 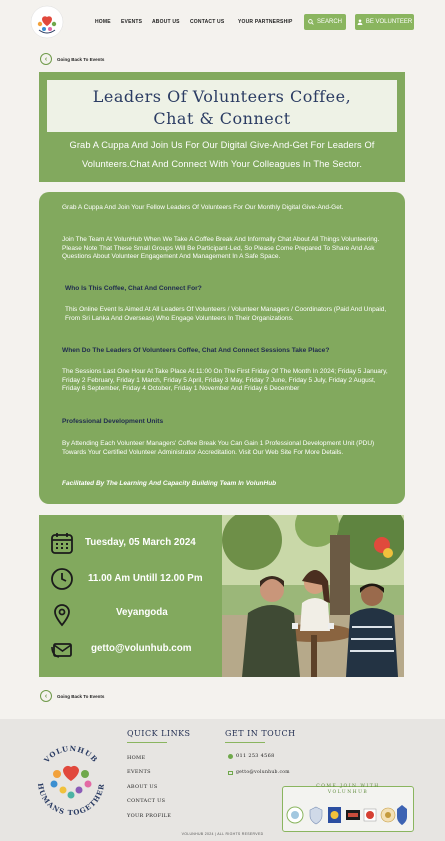 I want to click on nav-contact-us: CONTACT US, so click(x=207, y=22).